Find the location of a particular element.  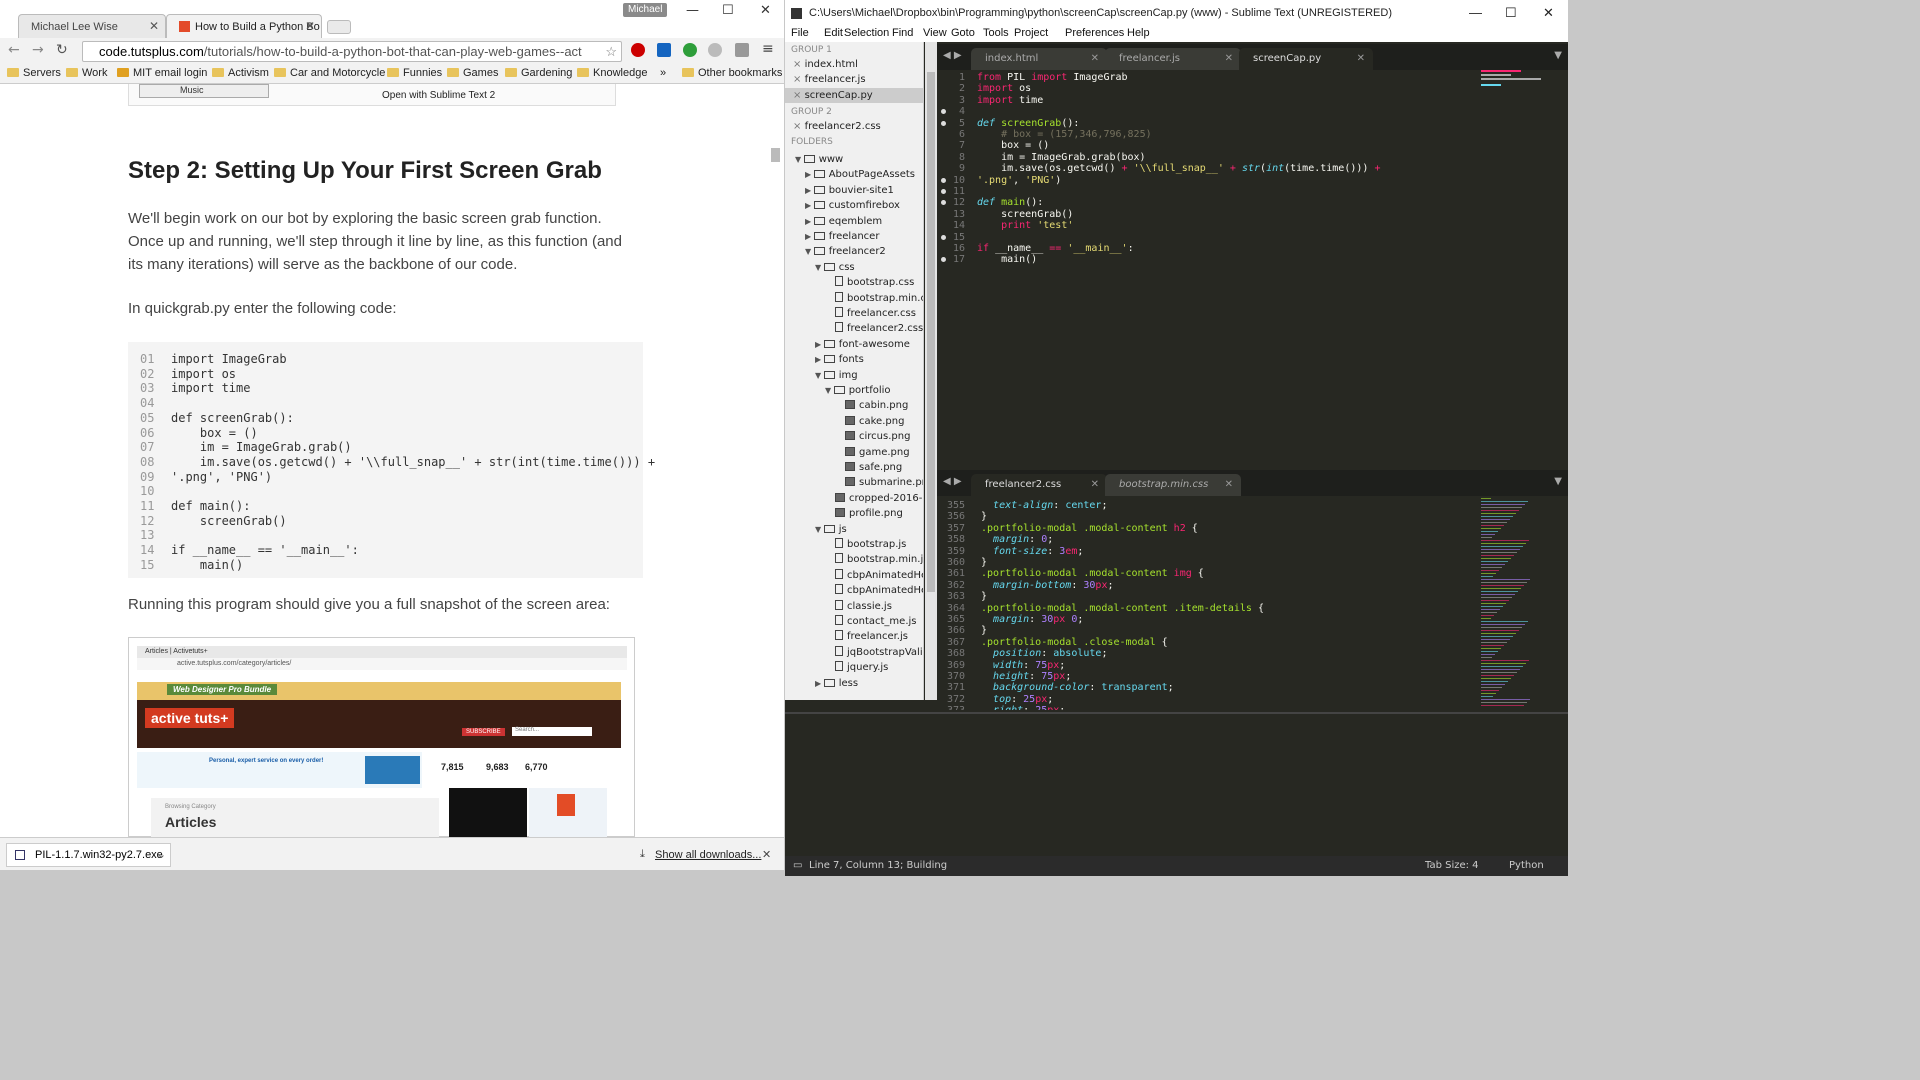

tab-index-html: index.html ✕ is located at coordinates (1039, 59).